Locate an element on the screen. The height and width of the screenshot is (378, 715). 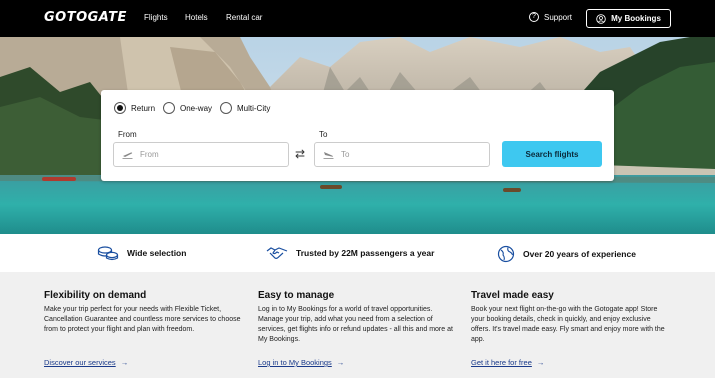
feature-wide-selection: Wide selection is located at coordinates (141, 253).